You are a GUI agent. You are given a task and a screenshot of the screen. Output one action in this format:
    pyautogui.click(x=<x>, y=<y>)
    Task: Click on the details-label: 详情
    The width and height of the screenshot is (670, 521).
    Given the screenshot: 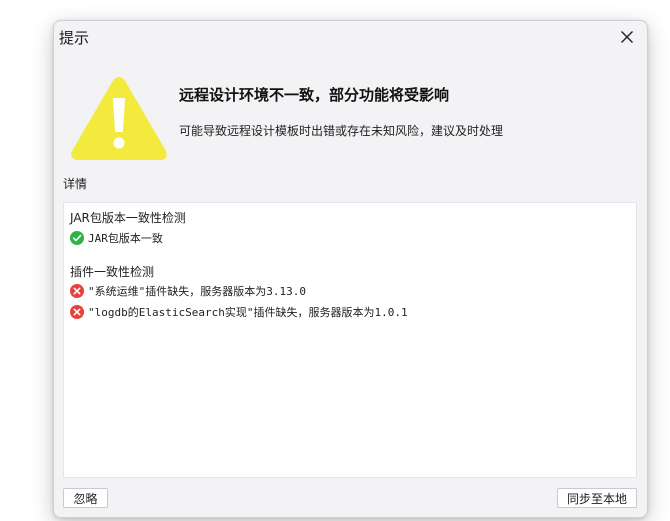 What is the action you would take?
    pyautogui.click(x=75, y=184)
    